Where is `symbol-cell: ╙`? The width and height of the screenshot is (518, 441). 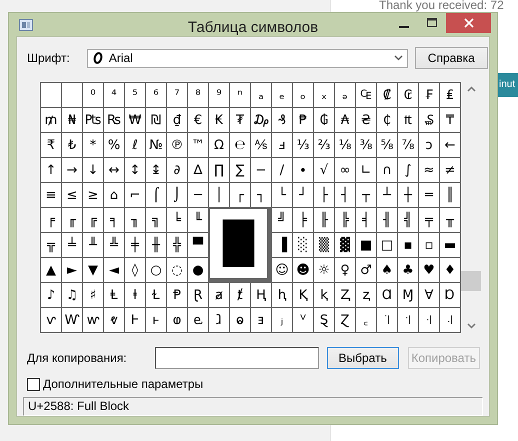
symbol-cell: ╙ is located at coordinates (198, 220).